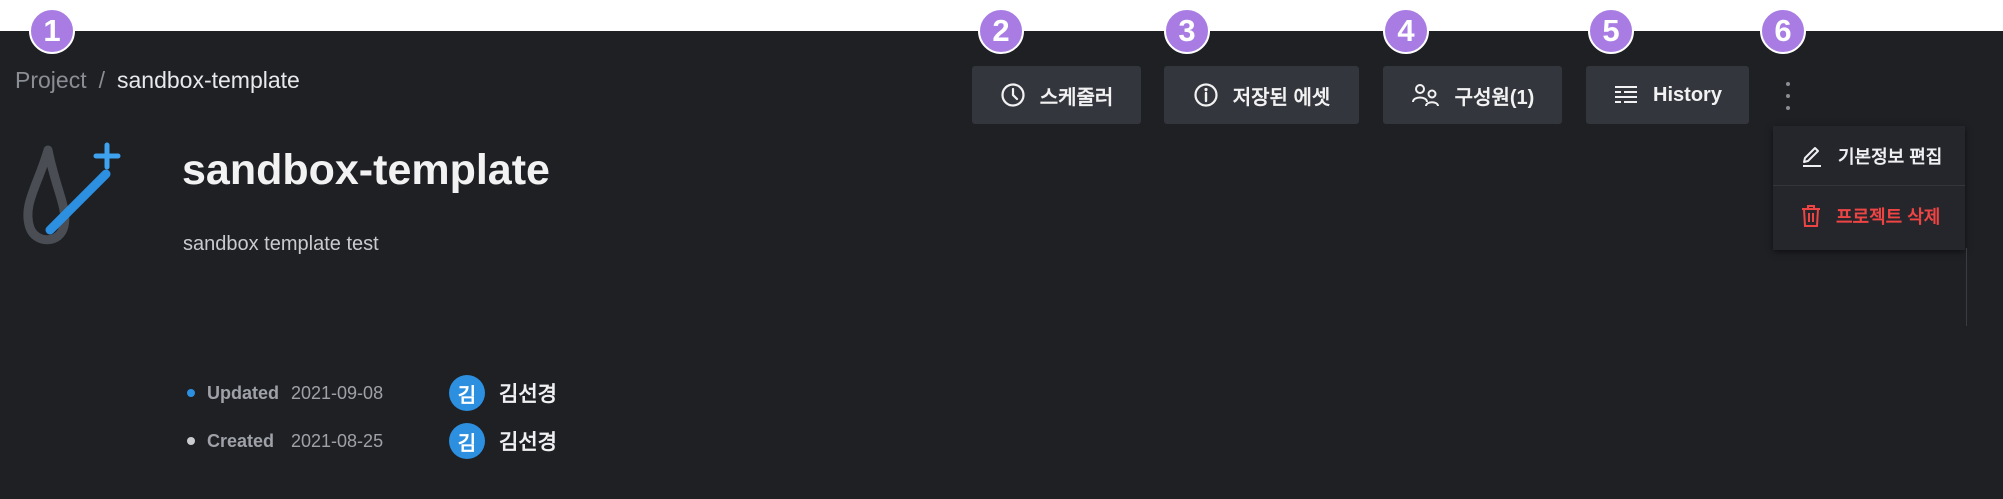 This screenshot has height=499, width=2003. Describe the element at coordinates (1206, 95) in the screenshot. I see `info-icon` at that location.